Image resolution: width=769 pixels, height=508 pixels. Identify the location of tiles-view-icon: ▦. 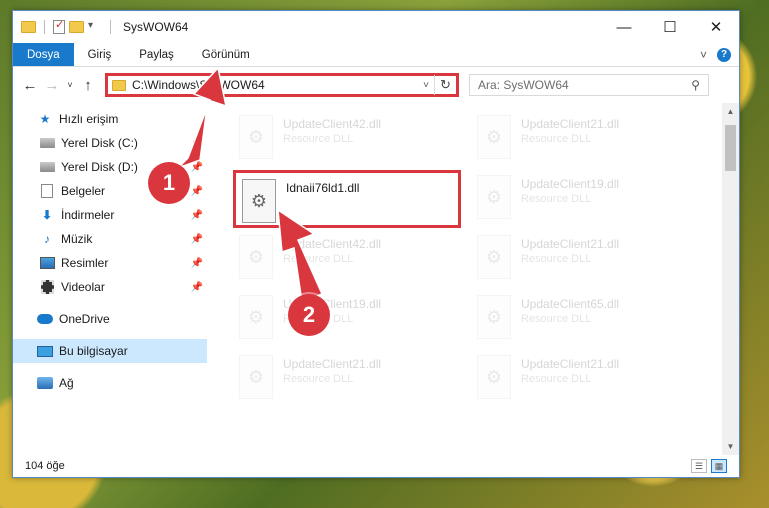
(719, 466).